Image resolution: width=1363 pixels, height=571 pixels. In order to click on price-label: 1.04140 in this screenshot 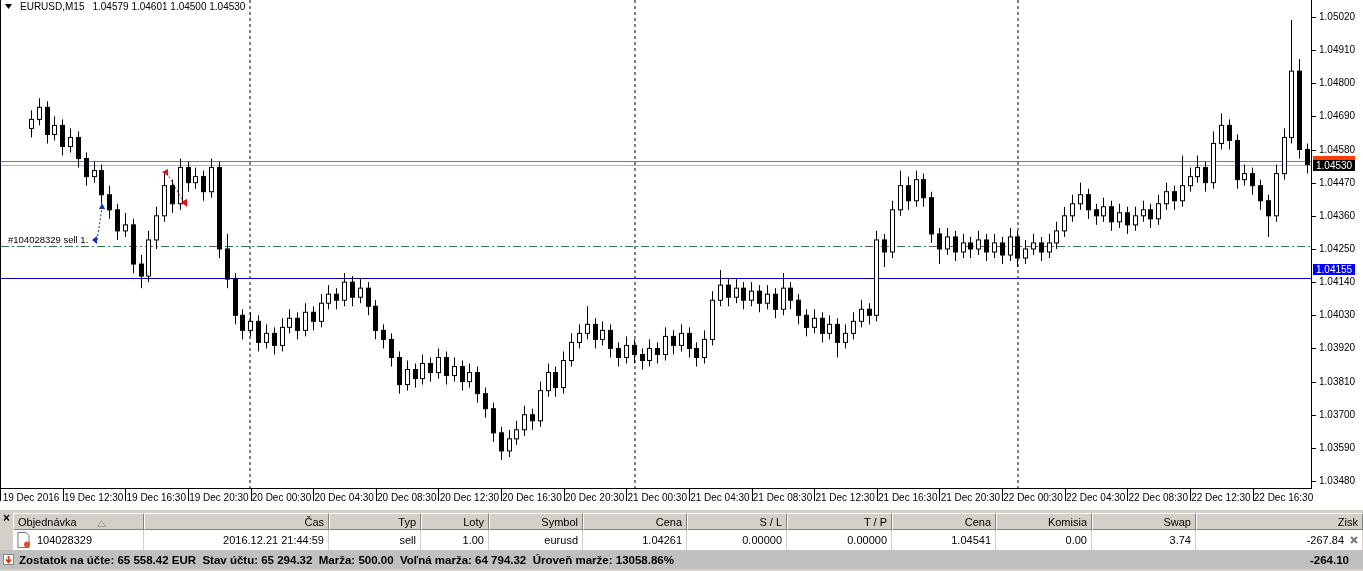, I will do `click(1337, 282)`.